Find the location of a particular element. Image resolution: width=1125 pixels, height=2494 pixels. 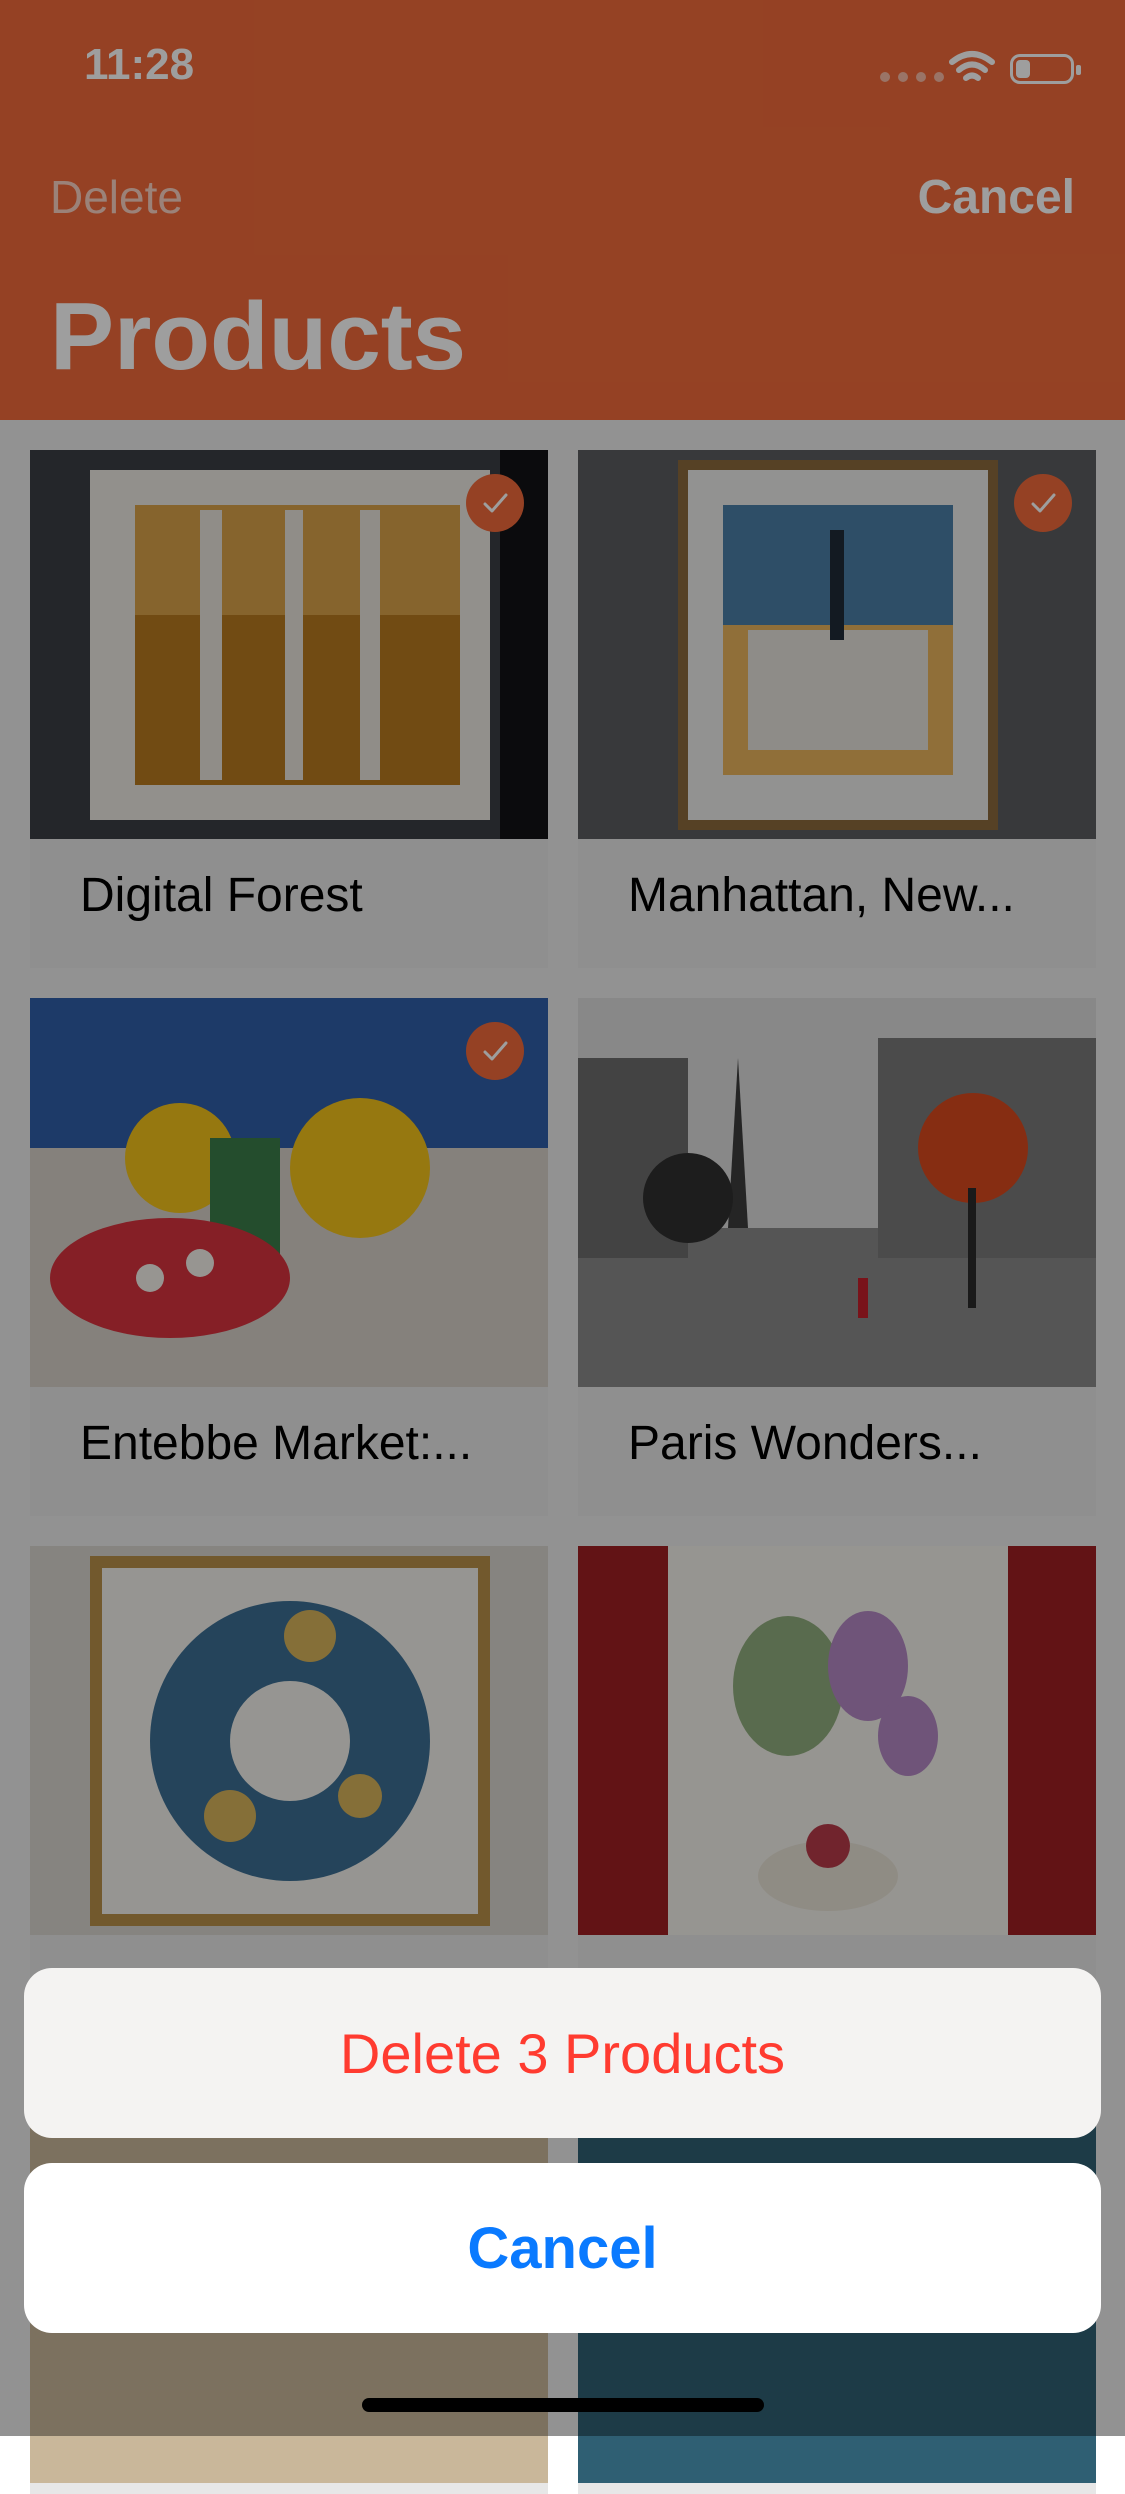

home-indicator is located at coordinates (563, 2405).